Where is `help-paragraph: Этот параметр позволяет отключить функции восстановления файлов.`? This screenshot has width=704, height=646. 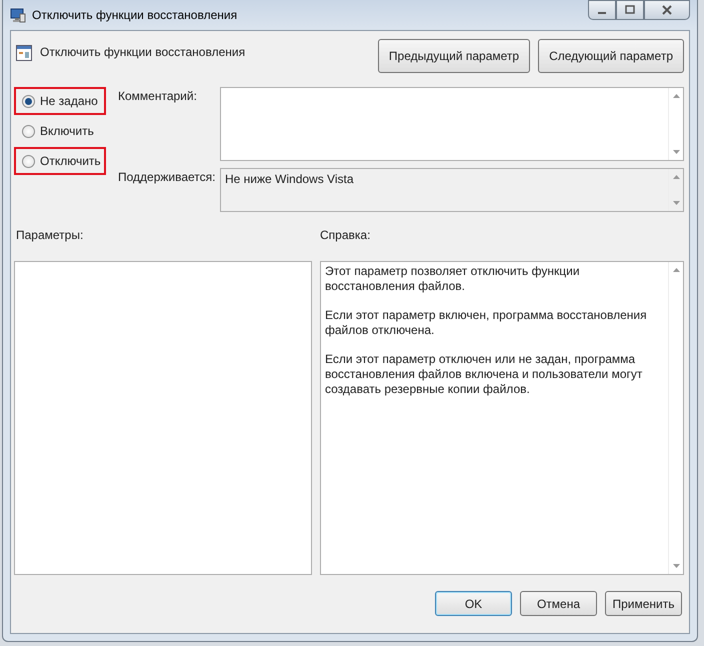
help-paragraph: Этот параметр позволяет отключить функции восстановления файлов. is located at coordinates (453, 279).